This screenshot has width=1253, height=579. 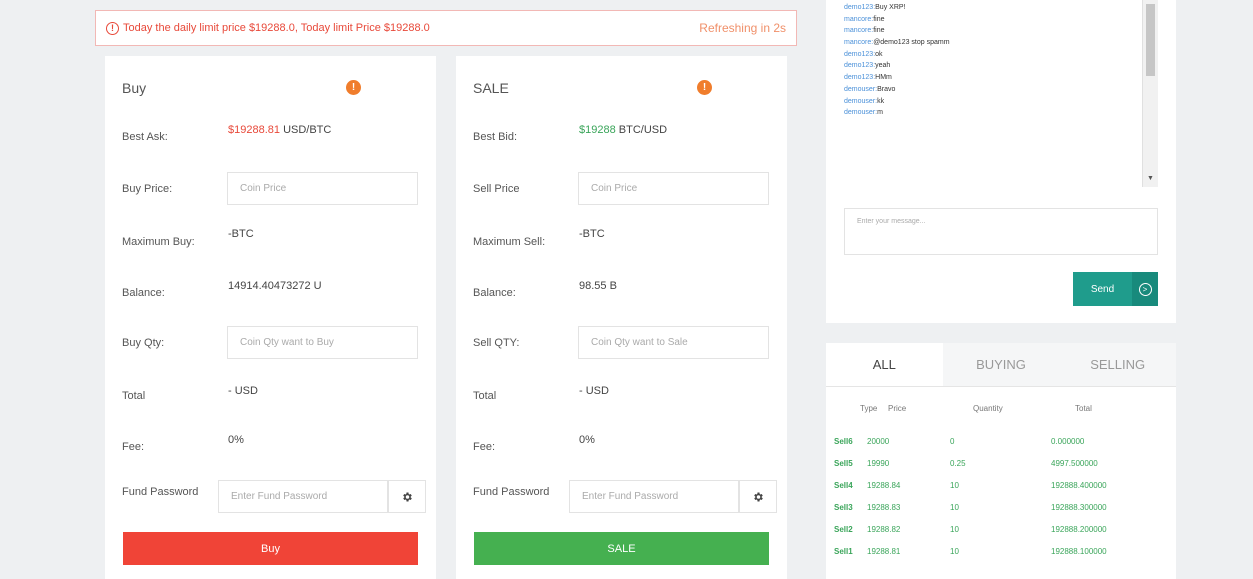 What do you see at coordinates (322, 188) in the screenshot?
I see `buy-price-input: Coin Price` at bounding box center [322, 188].